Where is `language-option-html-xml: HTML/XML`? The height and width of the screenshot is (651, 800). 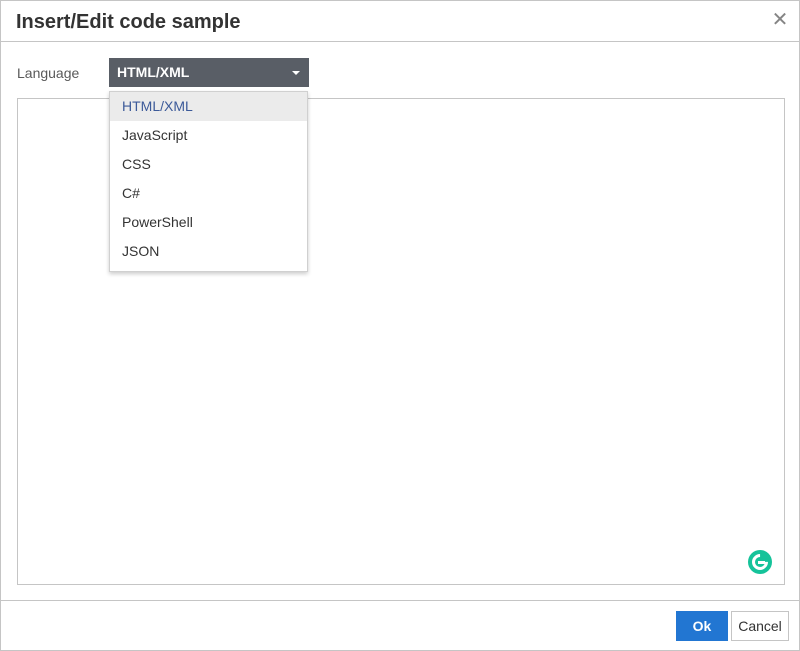 language-option-html-xml: HTML/XML is located at coordinates (208, 106).